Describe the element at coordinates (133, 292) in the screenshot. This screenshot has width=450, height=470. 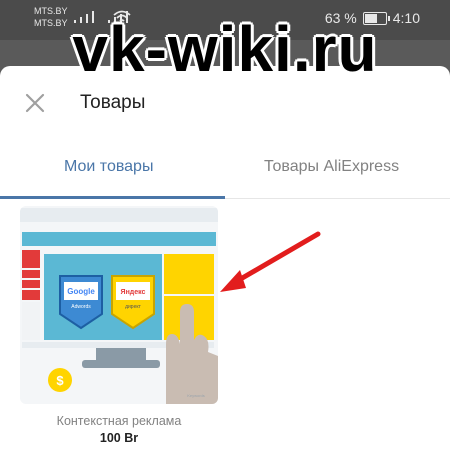
I see `yandex-logo-text: Яндекс` at that location.